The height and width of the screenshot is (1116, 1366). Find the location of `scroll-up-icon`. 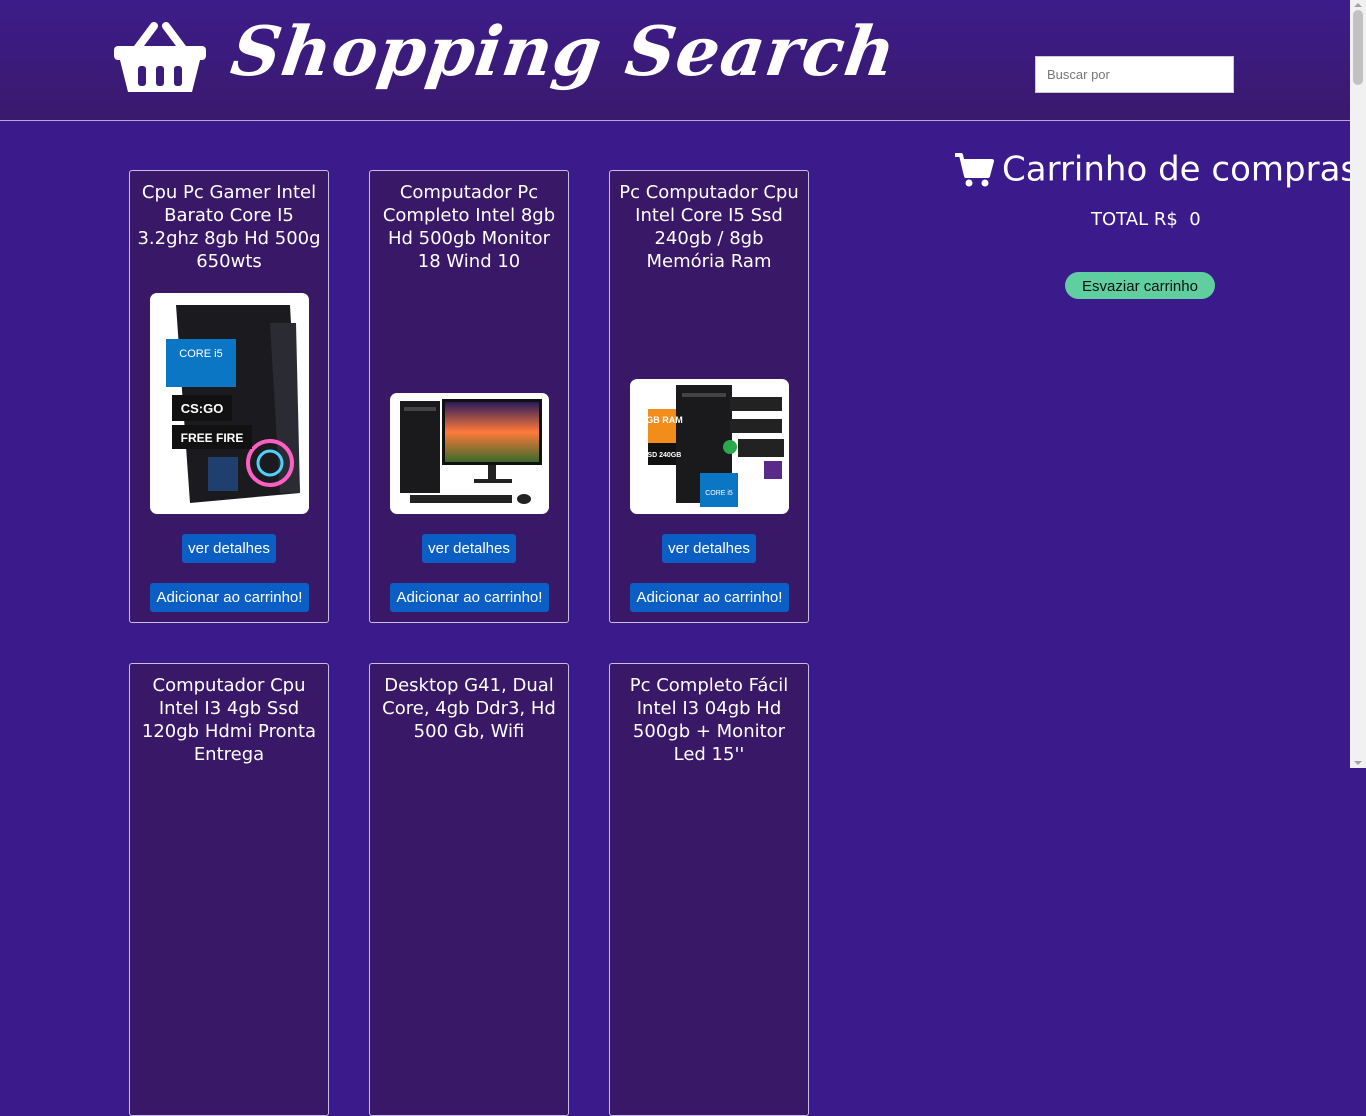

scroll-up-icon is located at coordinates (1358, 5).